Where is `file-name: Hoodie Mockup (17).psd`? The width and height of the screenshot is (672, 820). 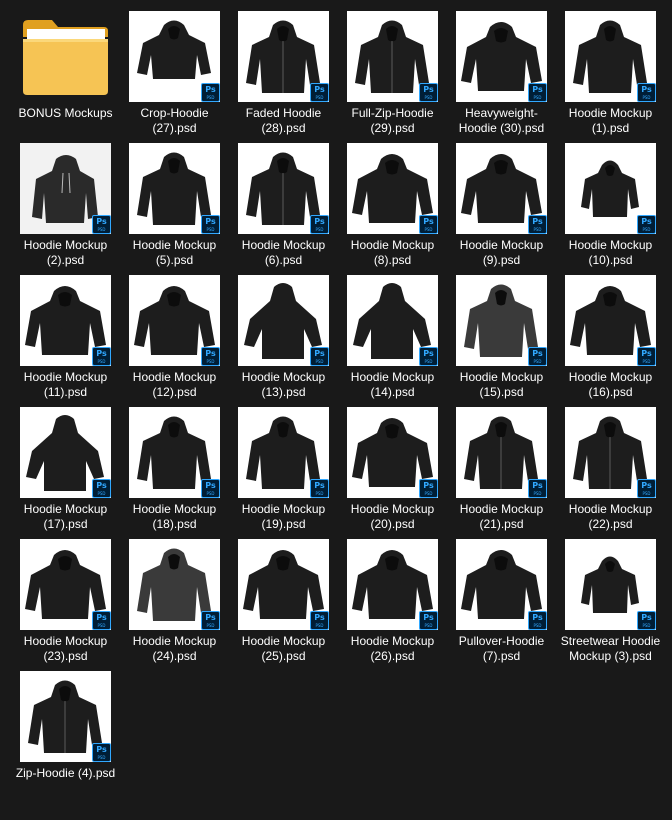
file-name: Hoodie Mockup (17).psd is located at coordinates (65, 516).